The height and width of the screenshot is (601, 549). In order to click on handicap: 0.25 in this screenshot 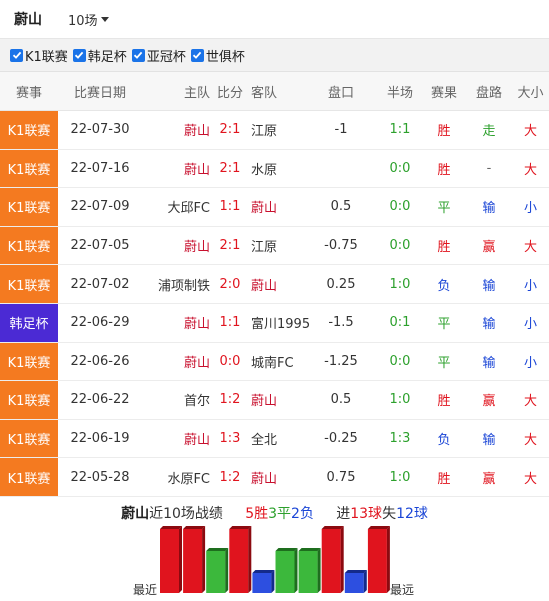, I will do `click(341, 284)`.